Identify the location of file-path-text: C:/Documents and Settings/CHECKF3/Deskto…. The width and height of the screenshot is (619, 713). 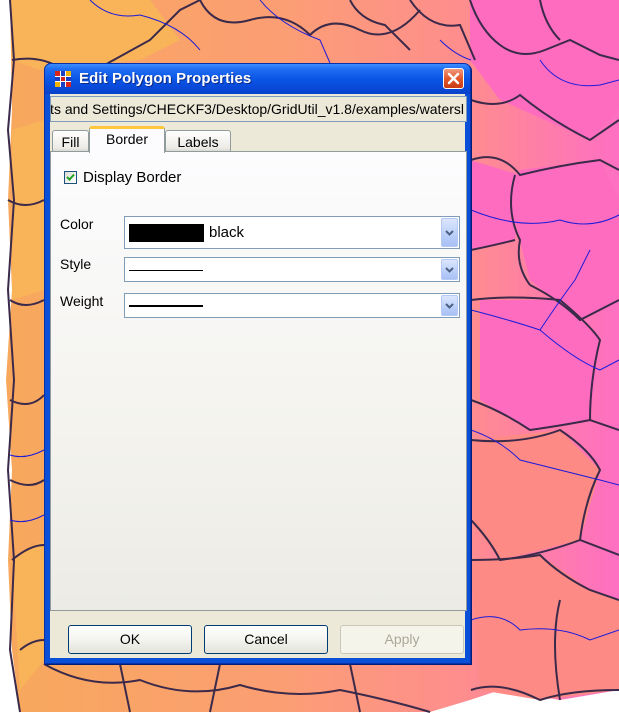
(257, 109).